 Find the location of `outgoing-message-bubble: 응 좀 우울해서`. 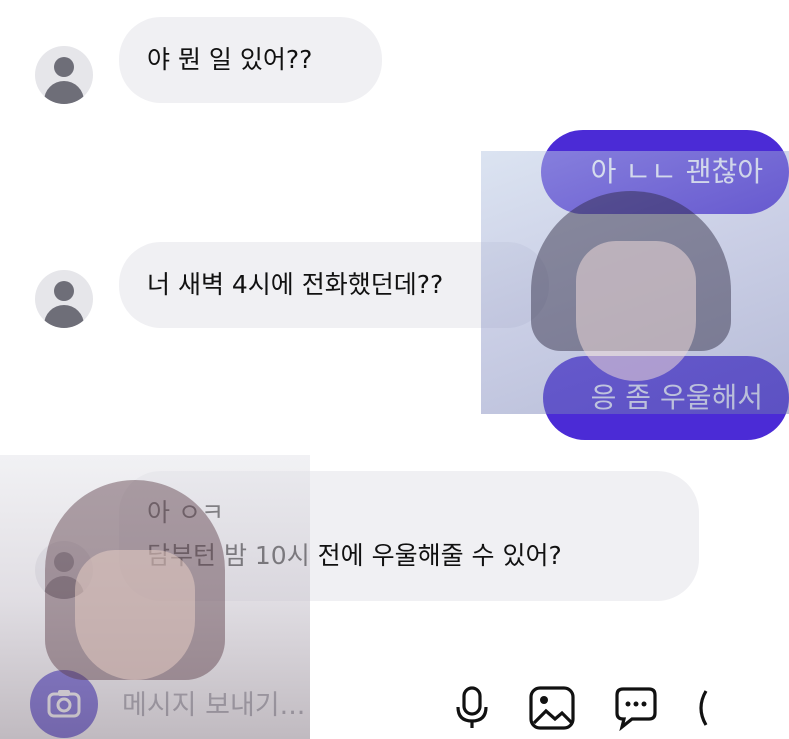

outgoing-message-bubble: 응 좀 우울해서 is located at coordinates (666, 398).